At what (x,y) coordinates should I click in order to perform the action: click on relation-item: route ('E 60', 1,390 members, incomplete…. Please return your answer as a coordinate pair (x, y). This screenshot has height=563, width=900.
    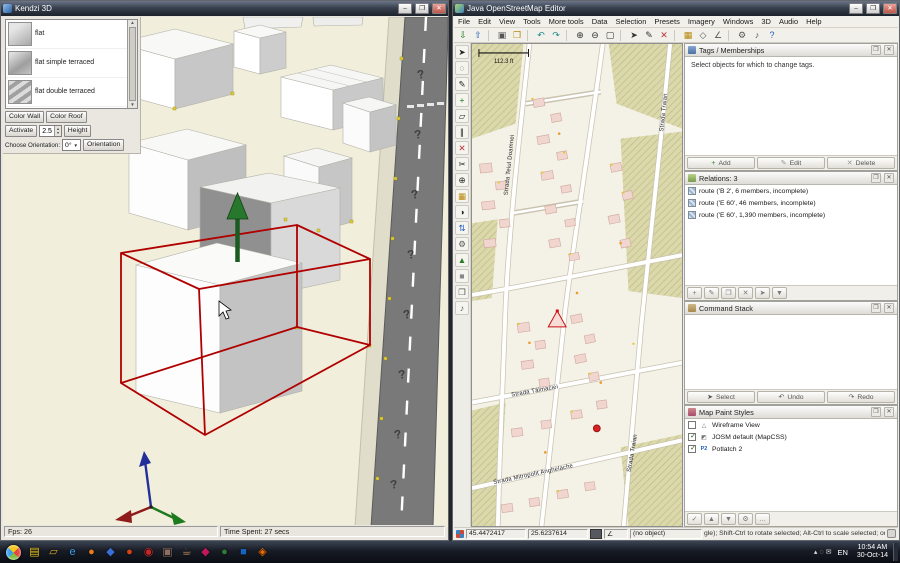
    Looking at the image, I should click on (791, 215).